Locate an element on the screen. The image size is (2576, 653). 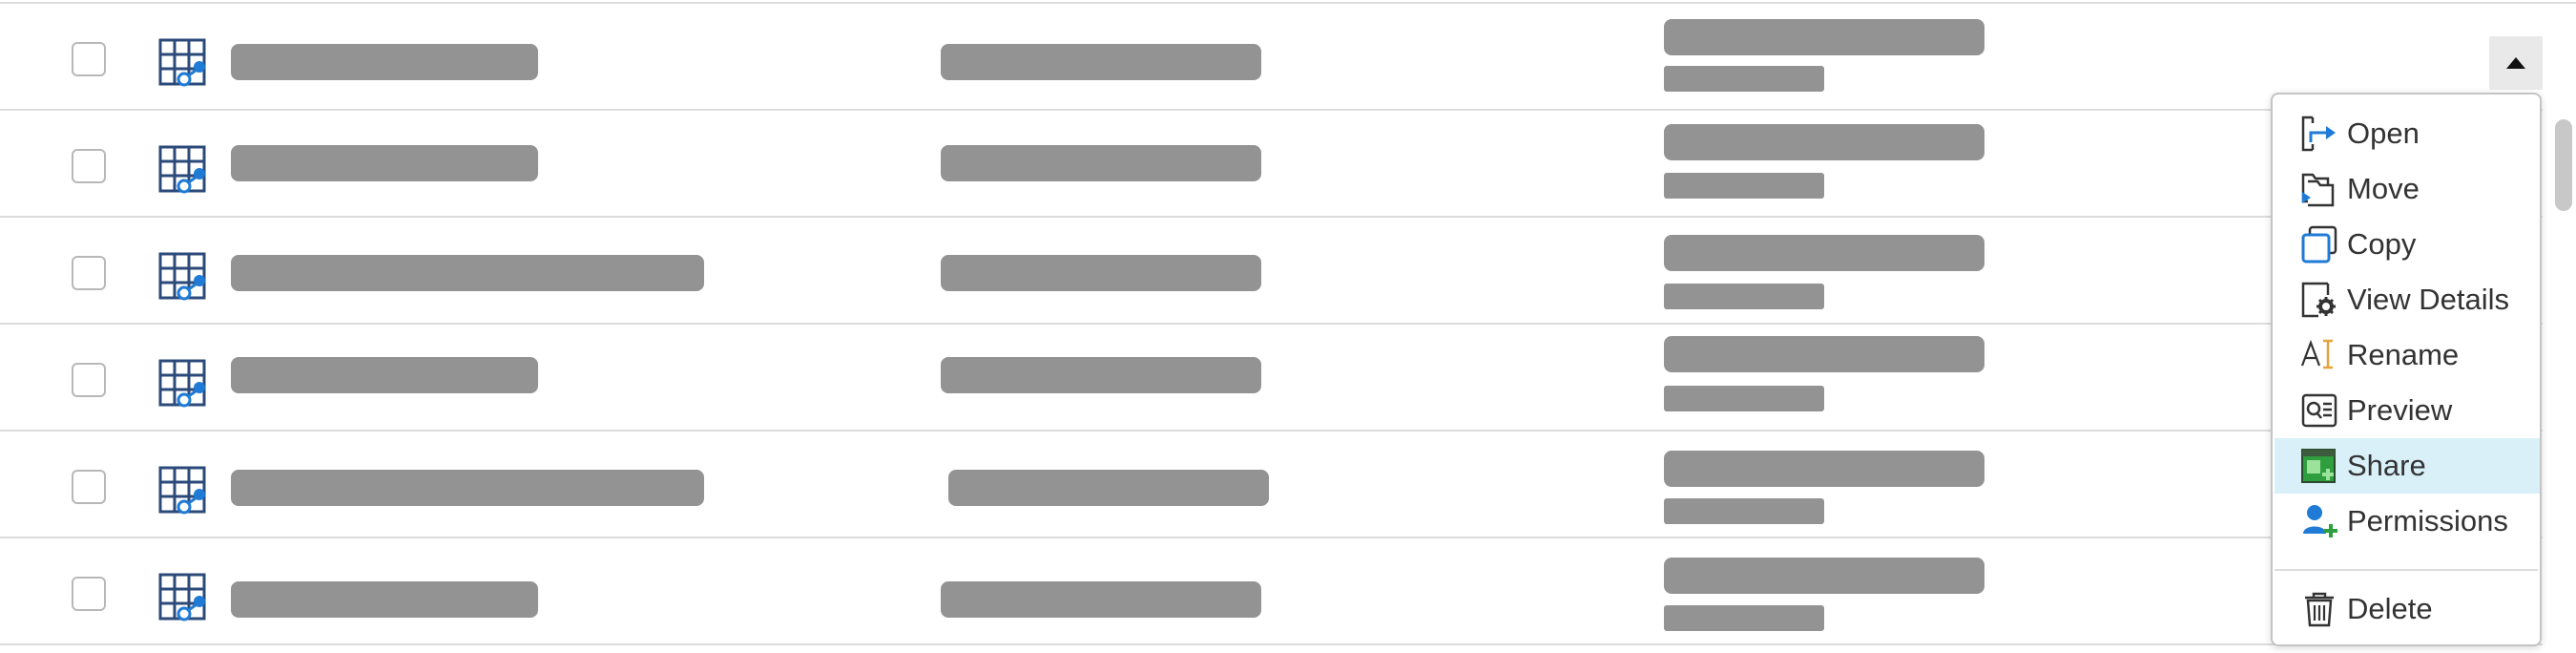
share-icon is located at coordinates (2318, 466).